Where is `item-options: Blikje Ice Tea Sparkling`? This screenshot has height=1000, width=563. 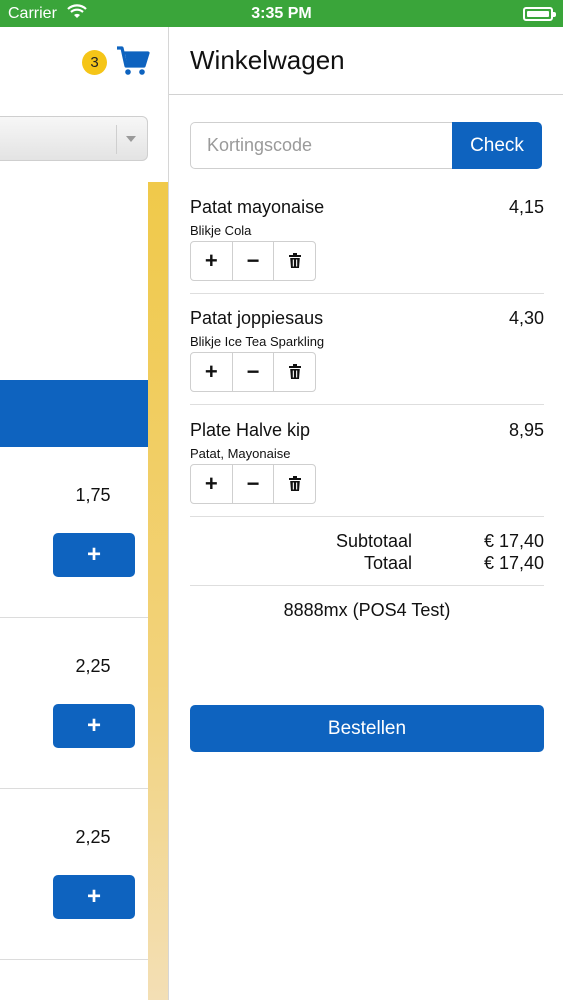
item-options: Blikje Ice Tea Sparkling is located at coordinates (257, 341).